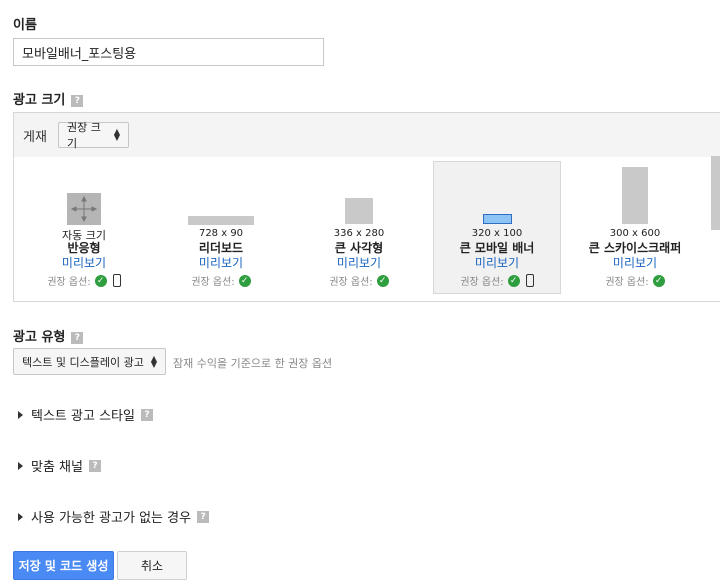  Describe the element at coordinates (84, 227) in the screenshot. I see `size-card-responsive: 자동 크기 반응형 미리보기 권장 옵션: ✓` at that location.